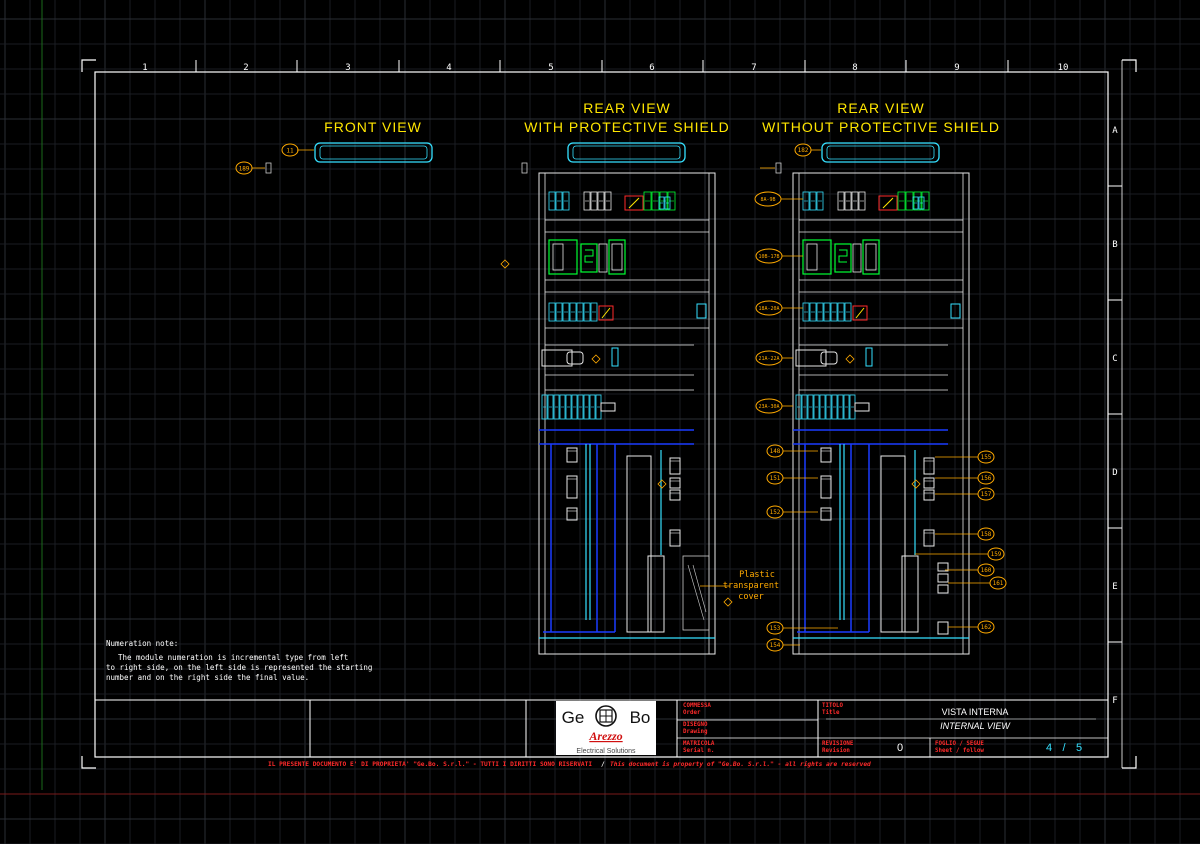 This screenshot has height=844, width=1200. What do you see at coordinates (775, 512) in the screenshot?
I see `callout-number: 152` at bounding box center [775, 512].